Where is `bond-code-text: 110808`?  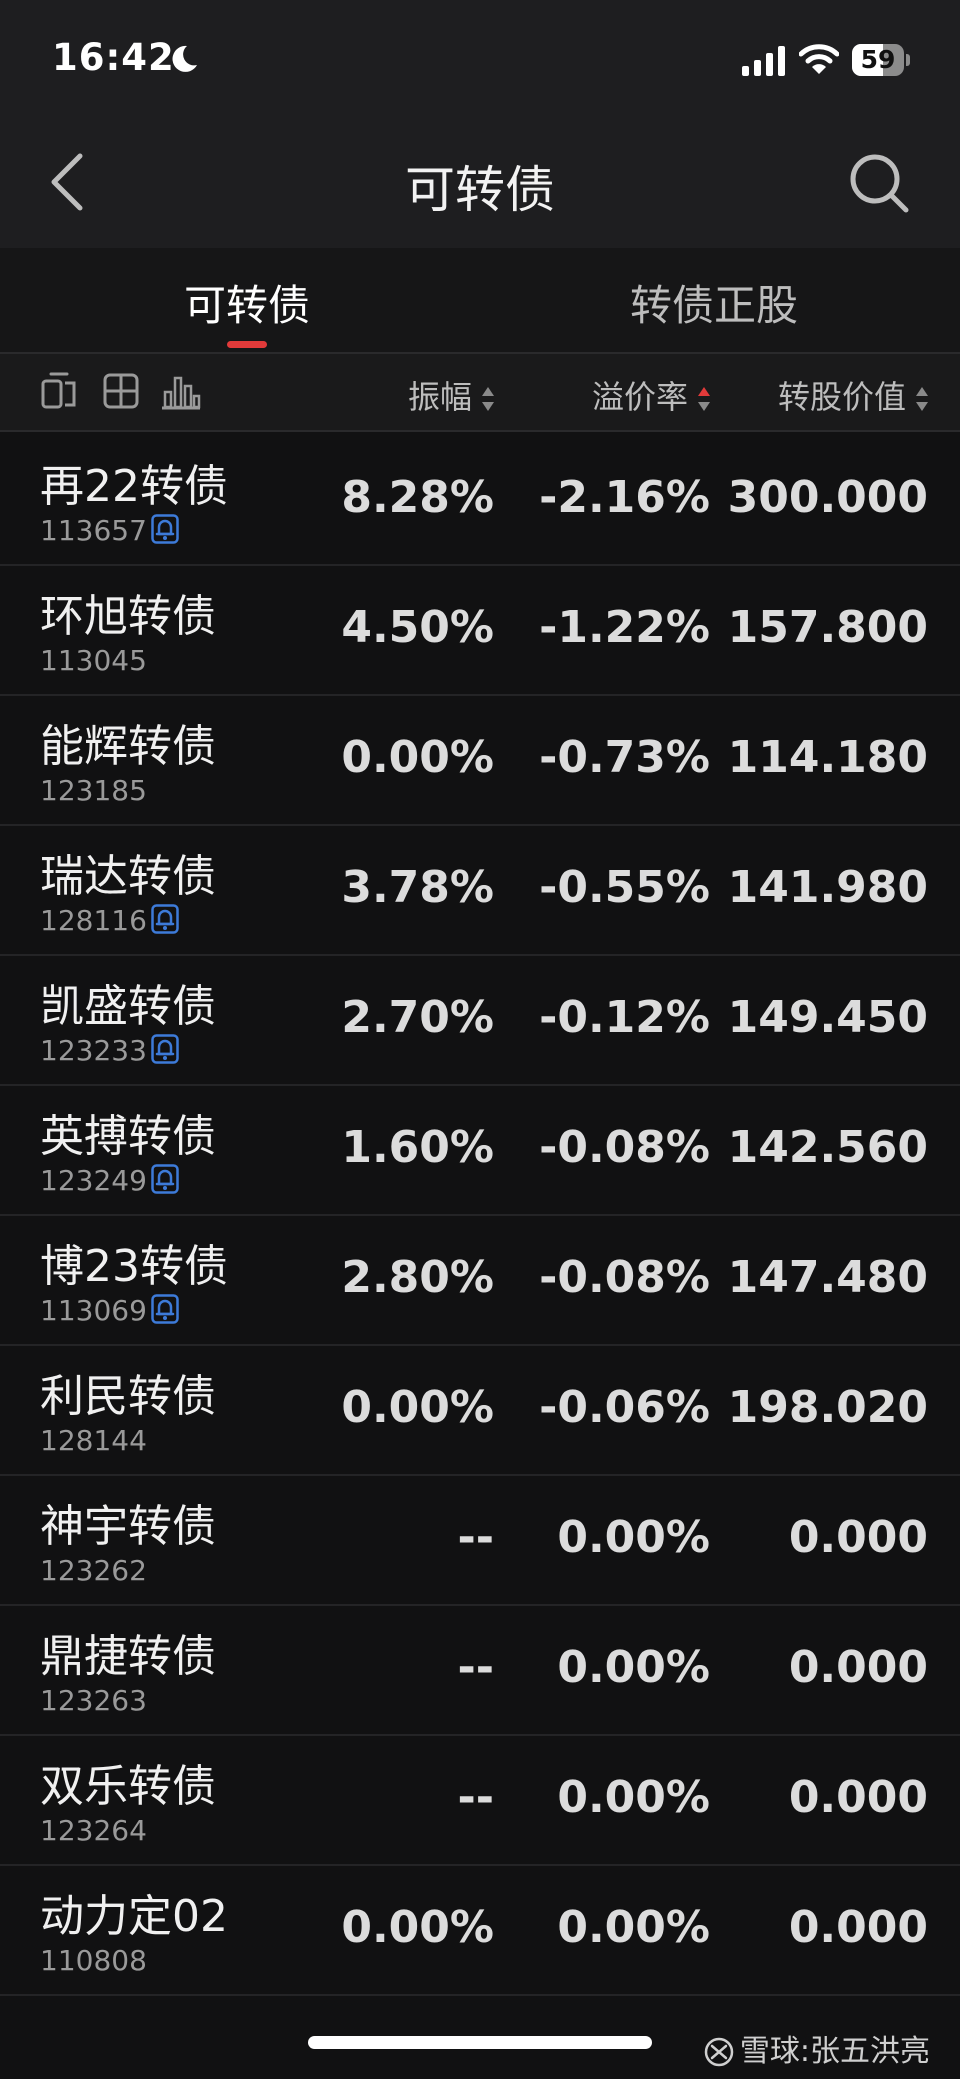 bond-code-text: 110808 is located at coordinates (93, 1960).